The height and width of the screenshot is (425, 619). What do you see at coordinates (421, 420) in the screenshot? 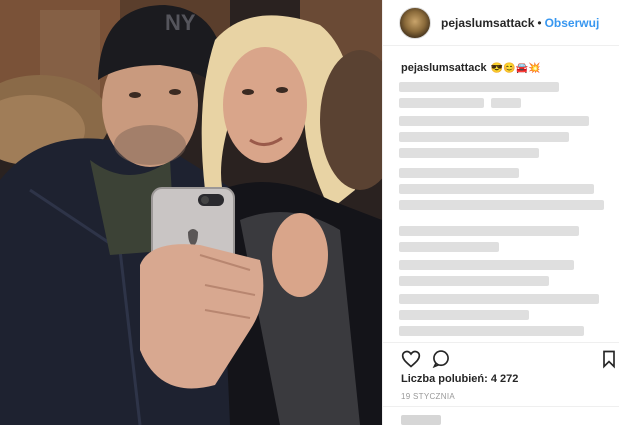
I see `blurred-comment-input` at bounding box center [421, 420].